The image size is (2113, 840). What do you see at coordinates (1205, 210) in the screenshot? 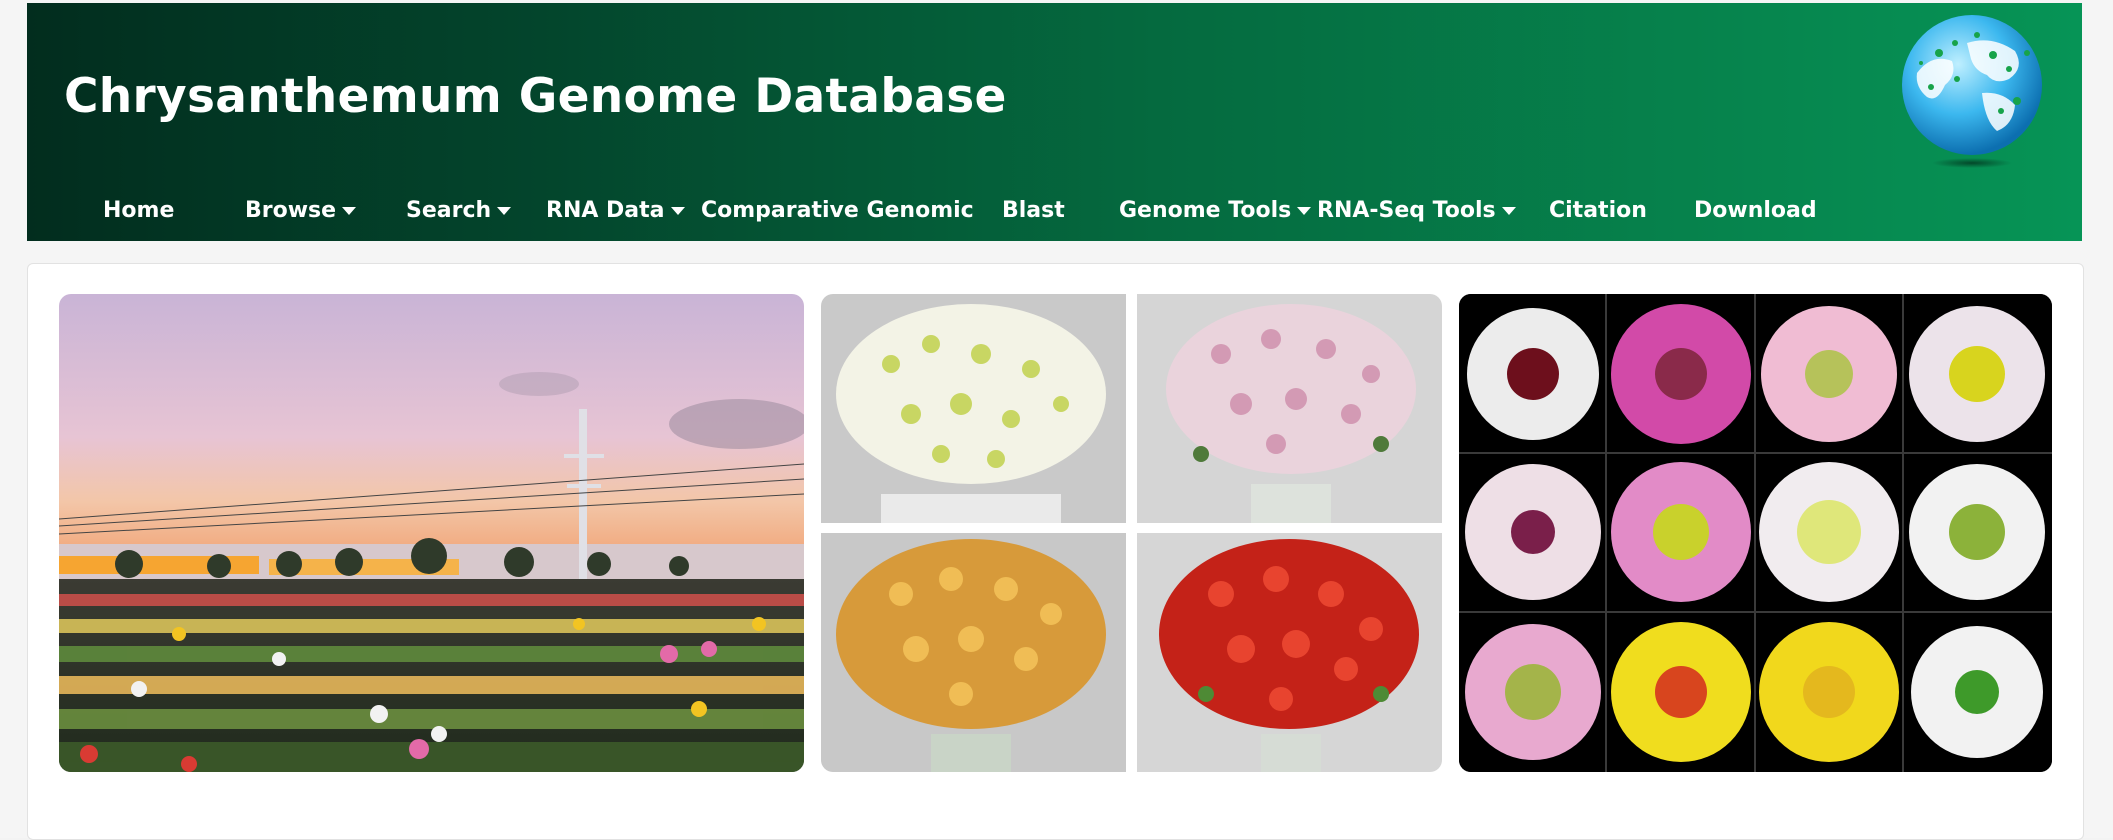
I see `nav-genome-tools-label: Genome Tools` at bounding box center [1205, 210].